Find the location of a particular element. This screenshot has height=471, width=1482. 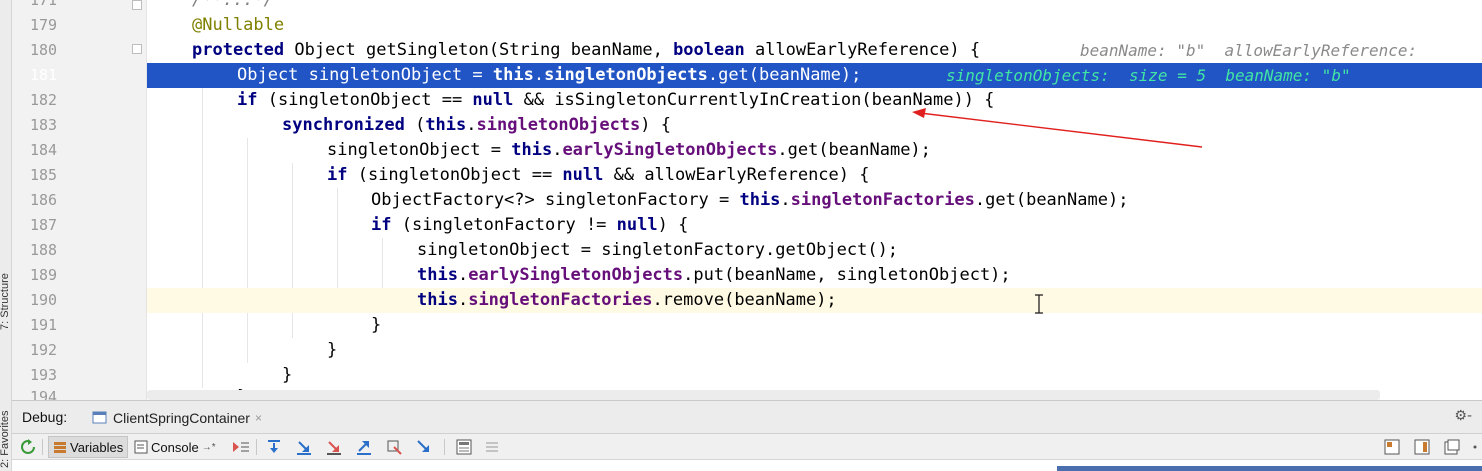

line-number: 192 is located at coordinates (44, 350).